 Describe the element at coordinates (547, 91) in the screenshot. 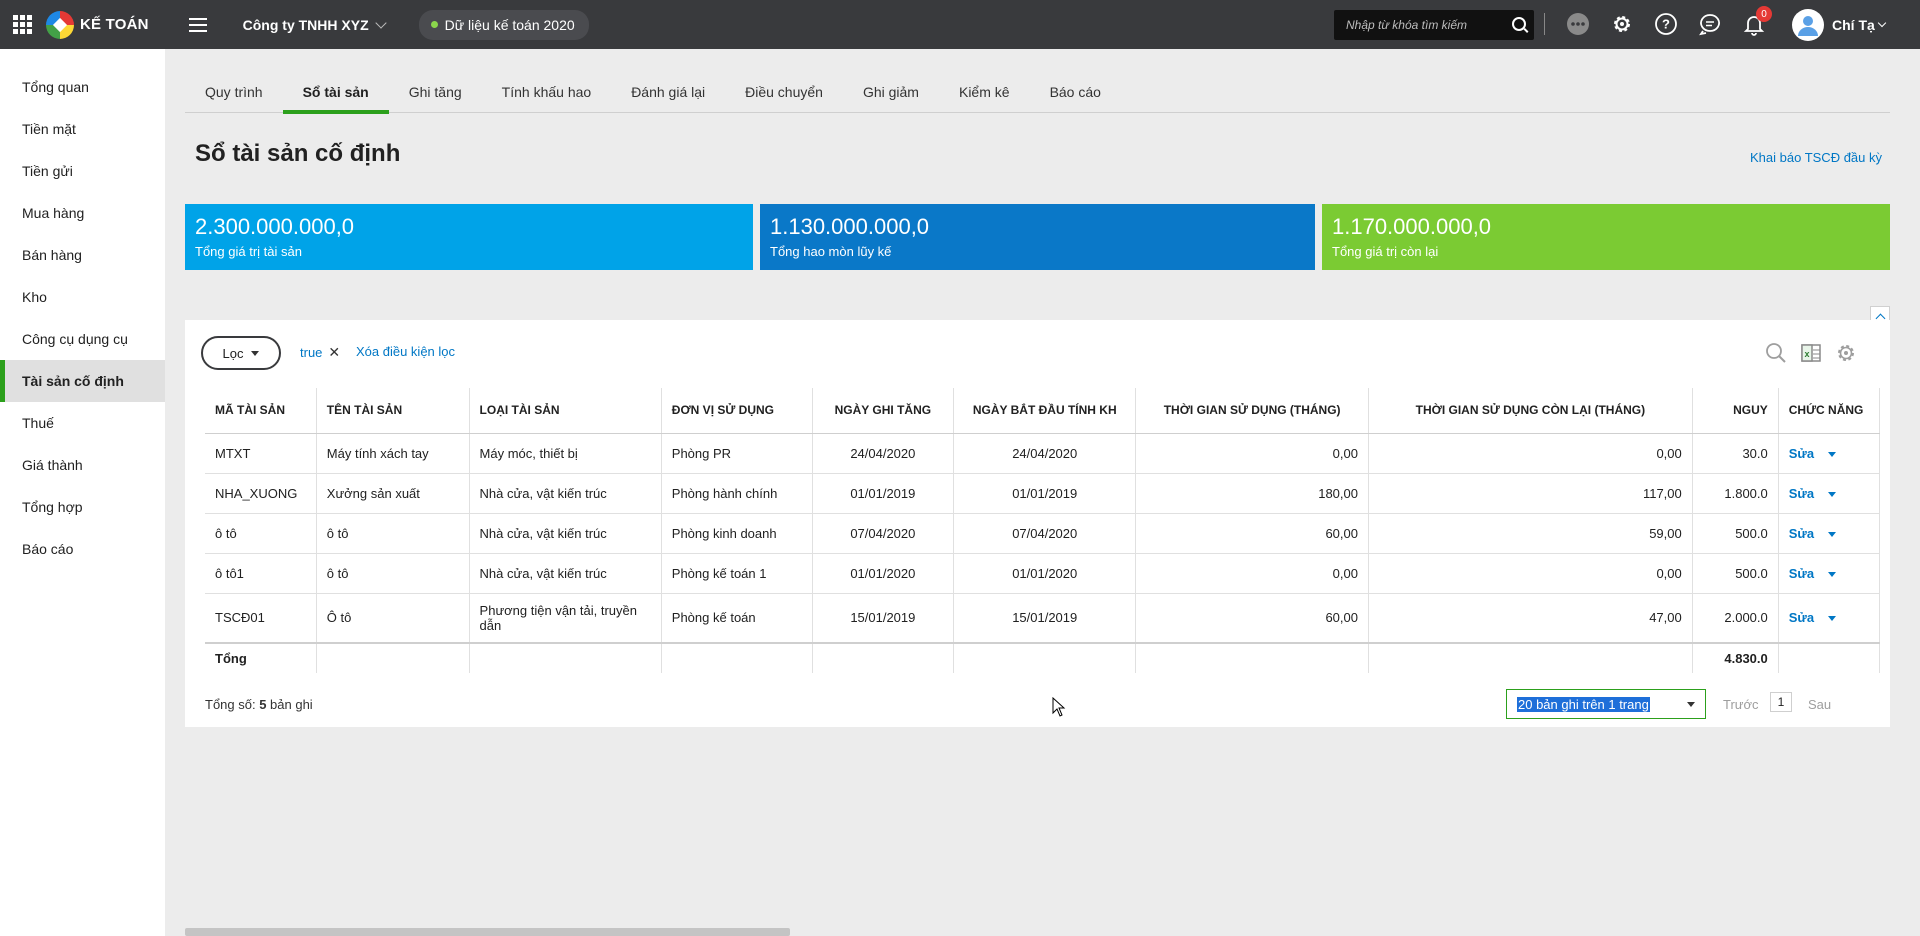

I see `tab-tinh-khau-hao: Tính khấu hao` at that location.